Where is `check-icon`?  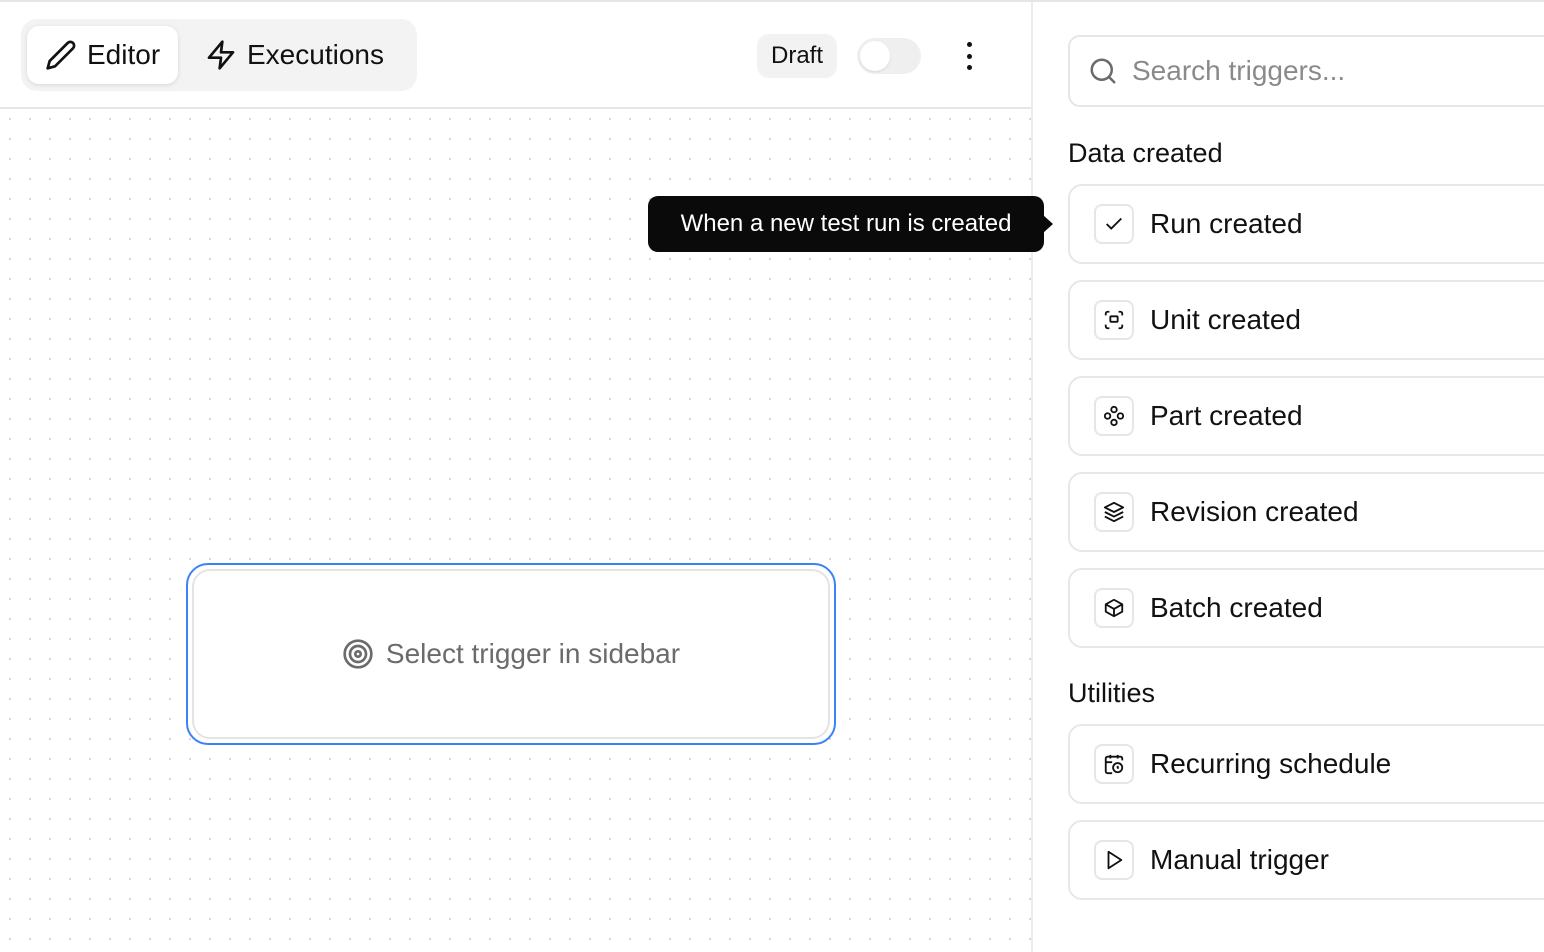 check-icon is located at coordinates (1114, 223).